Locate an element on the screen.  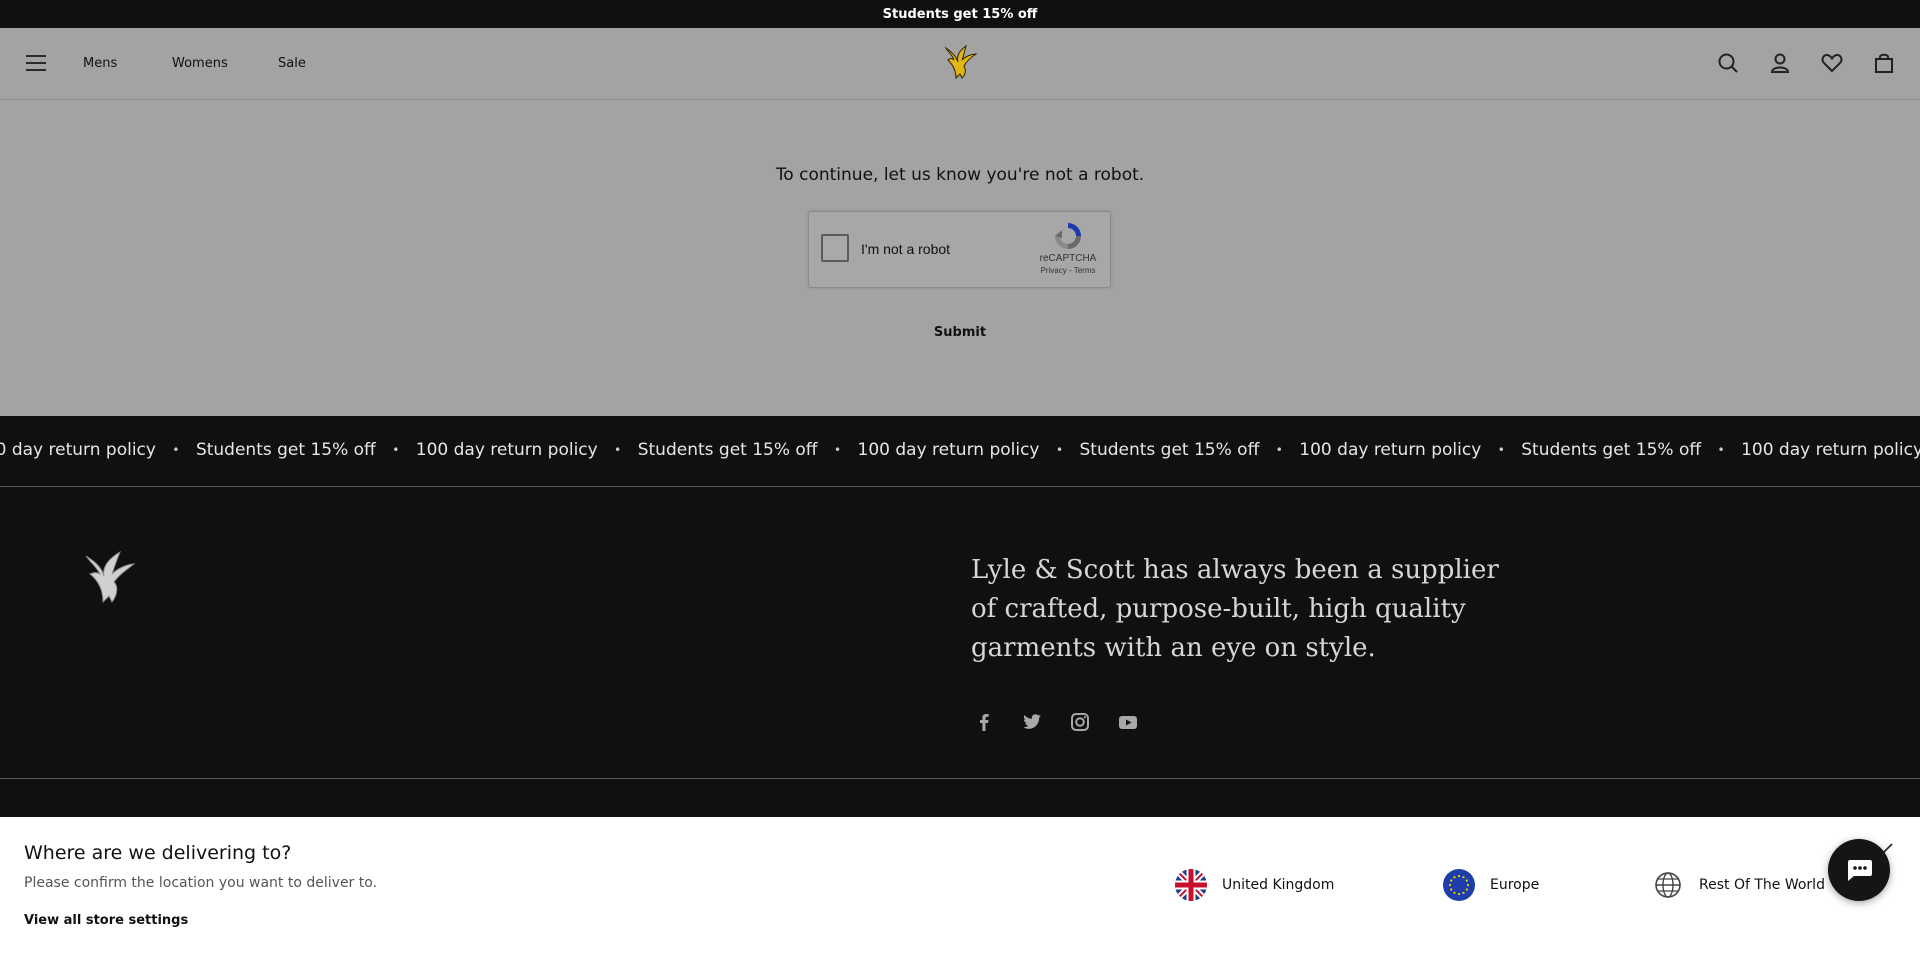
promo-text: Students get 15% off is located at coordinates (960, 14).